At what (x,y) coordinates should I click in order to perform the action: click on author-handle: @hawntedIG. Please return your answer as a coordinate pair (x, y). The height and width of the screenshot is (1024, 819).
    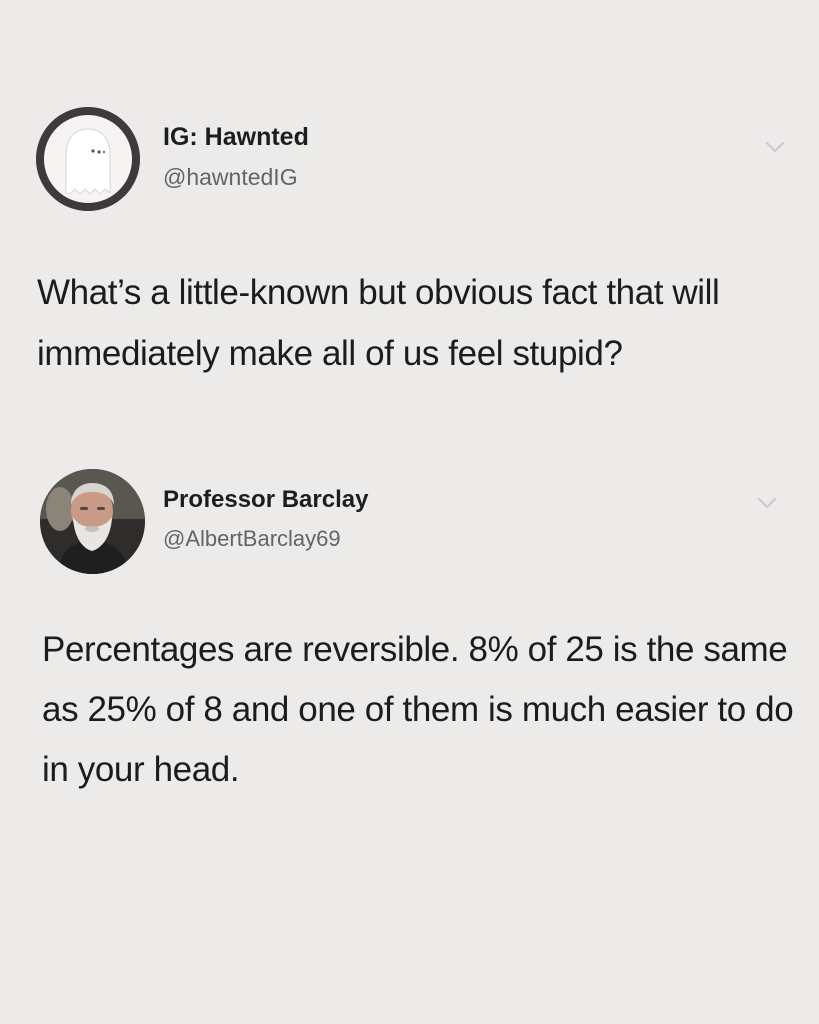
    Looking at the image, I should click on (230, 177).